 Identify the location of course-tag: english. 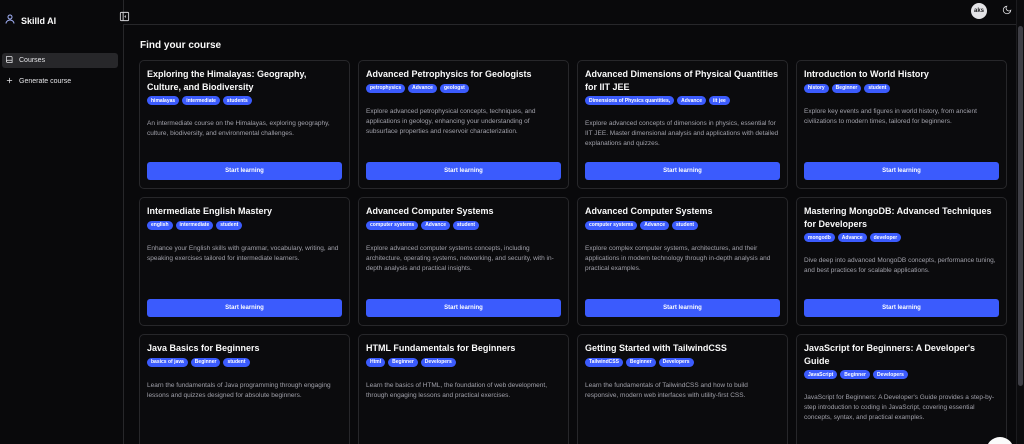
(160, 225).